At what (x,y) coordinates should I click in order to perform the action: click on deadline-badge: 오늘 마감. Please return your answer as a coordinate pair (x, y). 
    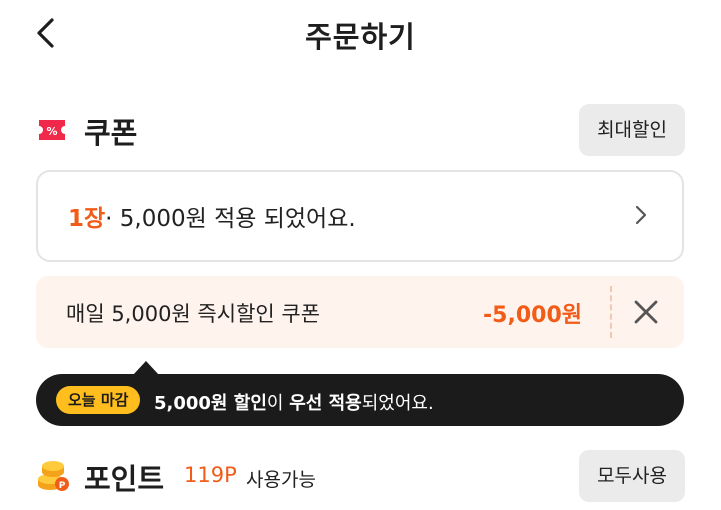
    Looking at the image, I should click on (98, 400).